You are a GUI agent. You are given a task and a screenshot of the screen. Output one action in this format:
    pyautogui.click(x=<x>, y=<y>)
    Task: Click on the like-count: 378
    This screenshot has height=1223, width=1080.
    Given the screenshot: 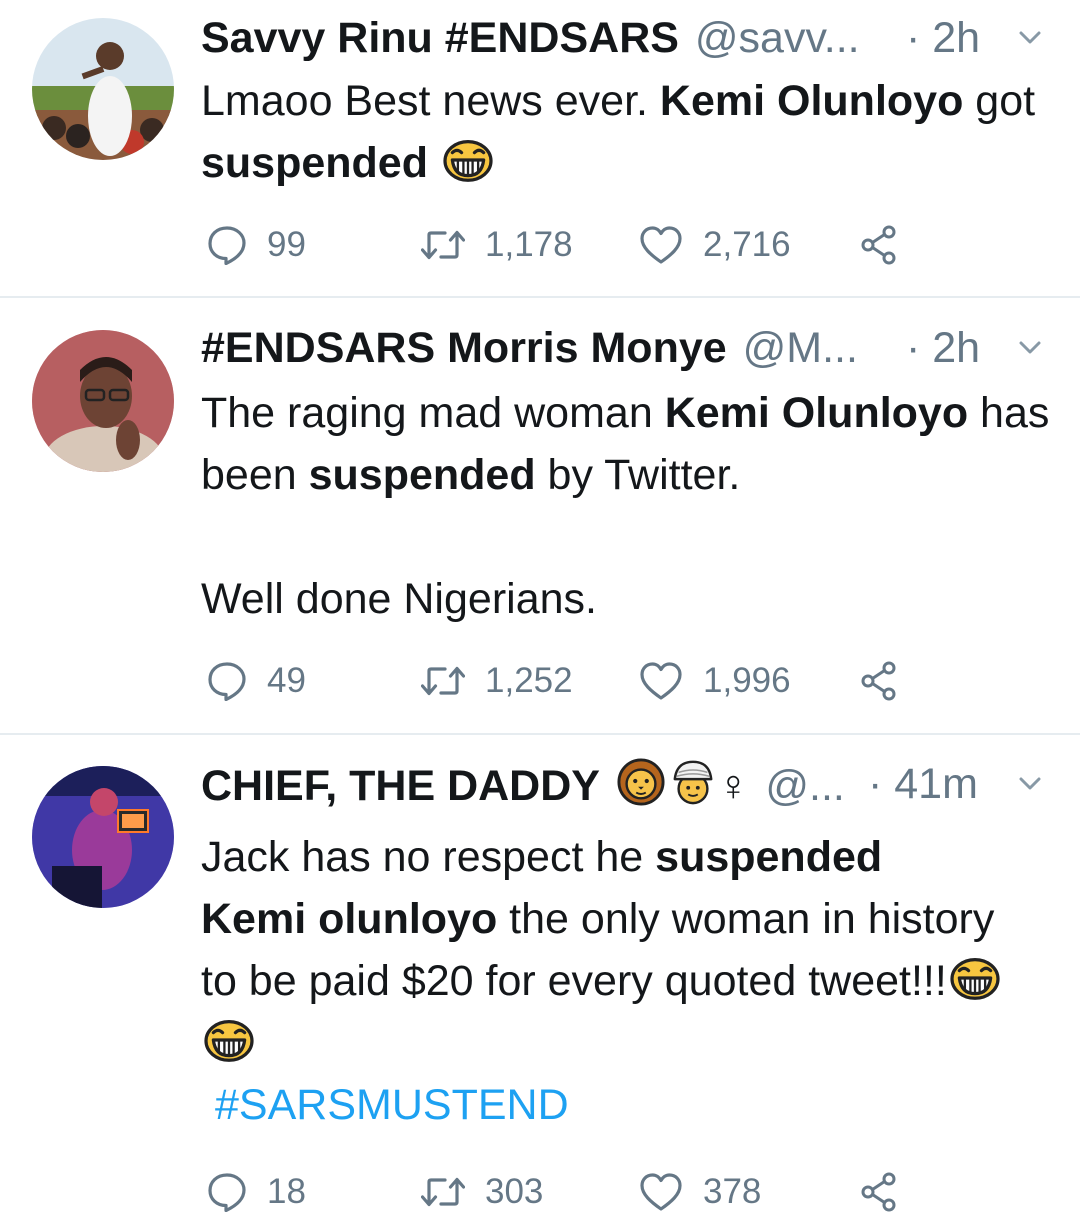 What is the action you would take?
    pyautogui.click(x=732, y=1191)
    